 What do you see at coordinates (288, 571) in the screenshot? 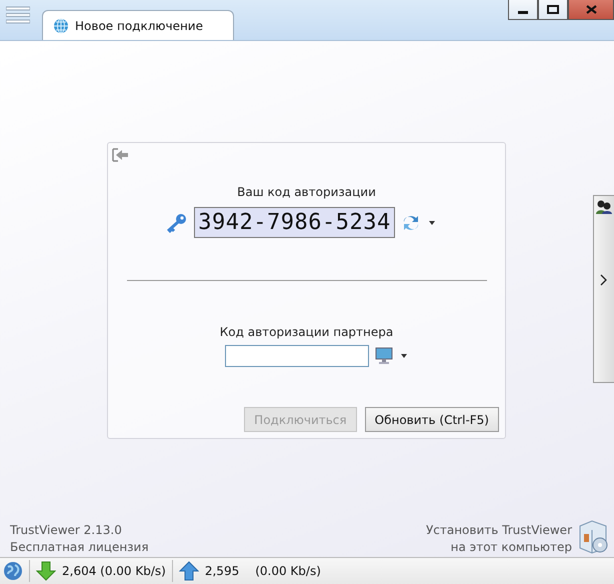
I see `upload-rate: (0.00 Kb/s)` at bounding box center [288, 571].